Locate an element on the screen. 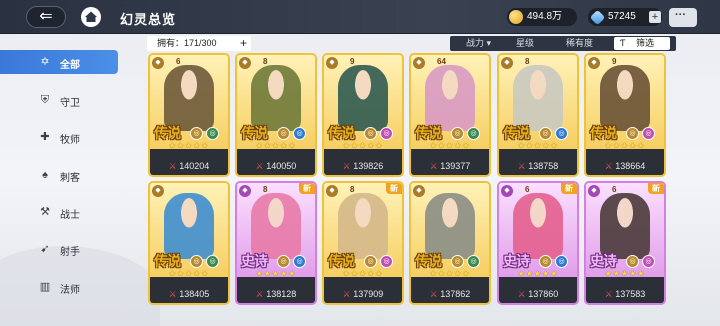 The image size is (720, 326). expand-capacity-button: + is located at coordinates (243, 43).